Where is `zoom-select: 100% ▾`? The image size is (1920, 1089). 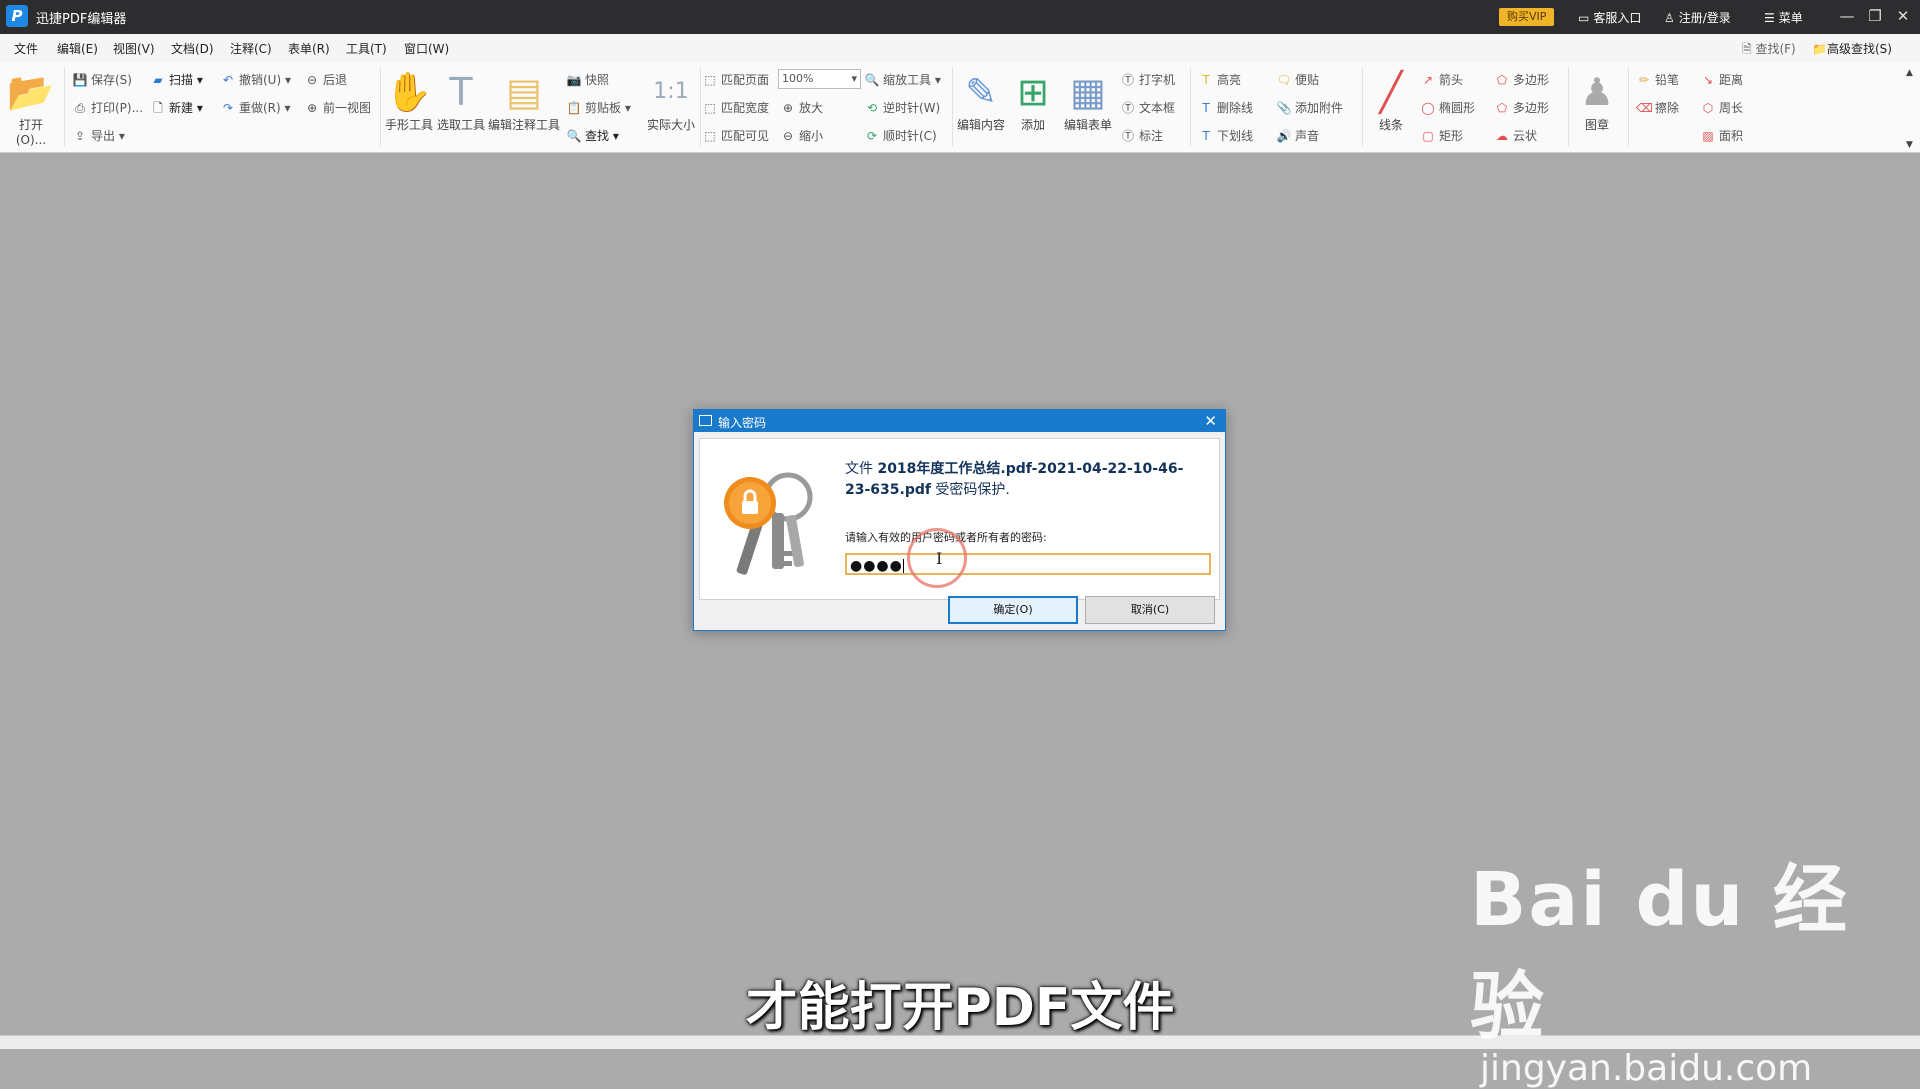 zoom-select: 100% ▾ is located at coordinates (819, 79).